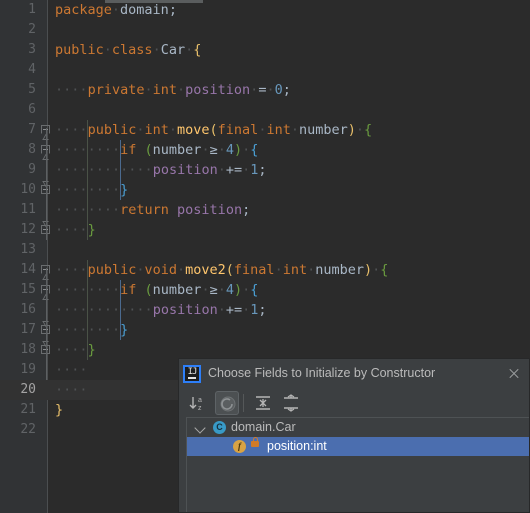 The height and width of the screenshot is (513, 530). Describe the element at coordinates (239, 446) in the screenshot. I see `field-icon: f` at that location.